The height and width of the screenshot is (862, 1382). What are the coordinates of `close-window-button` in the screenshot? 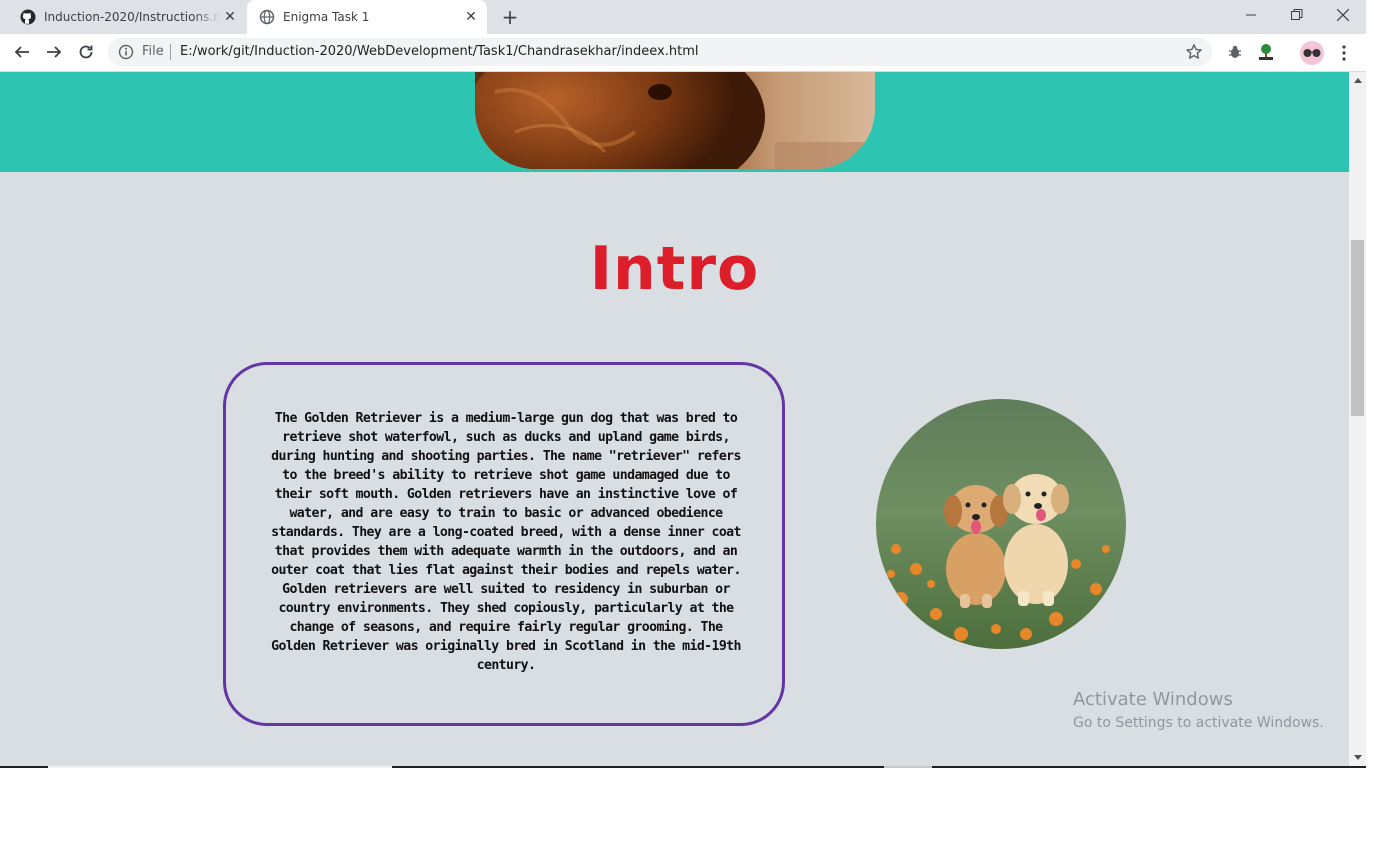 It's located at (1343, 15).